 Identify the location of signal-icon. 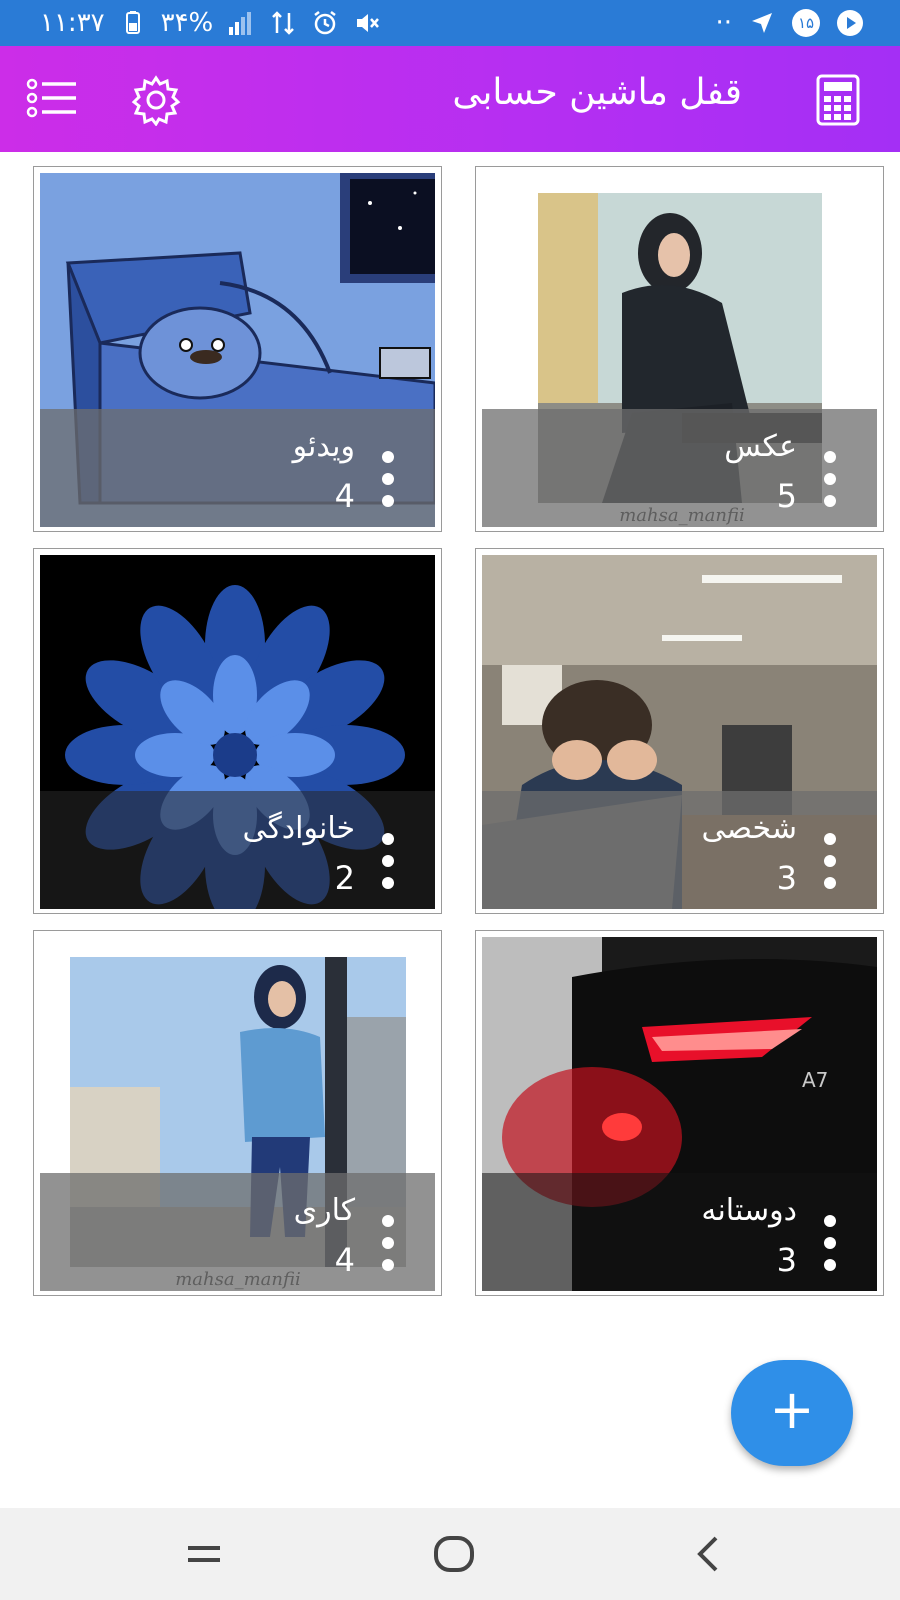
(240, 23).